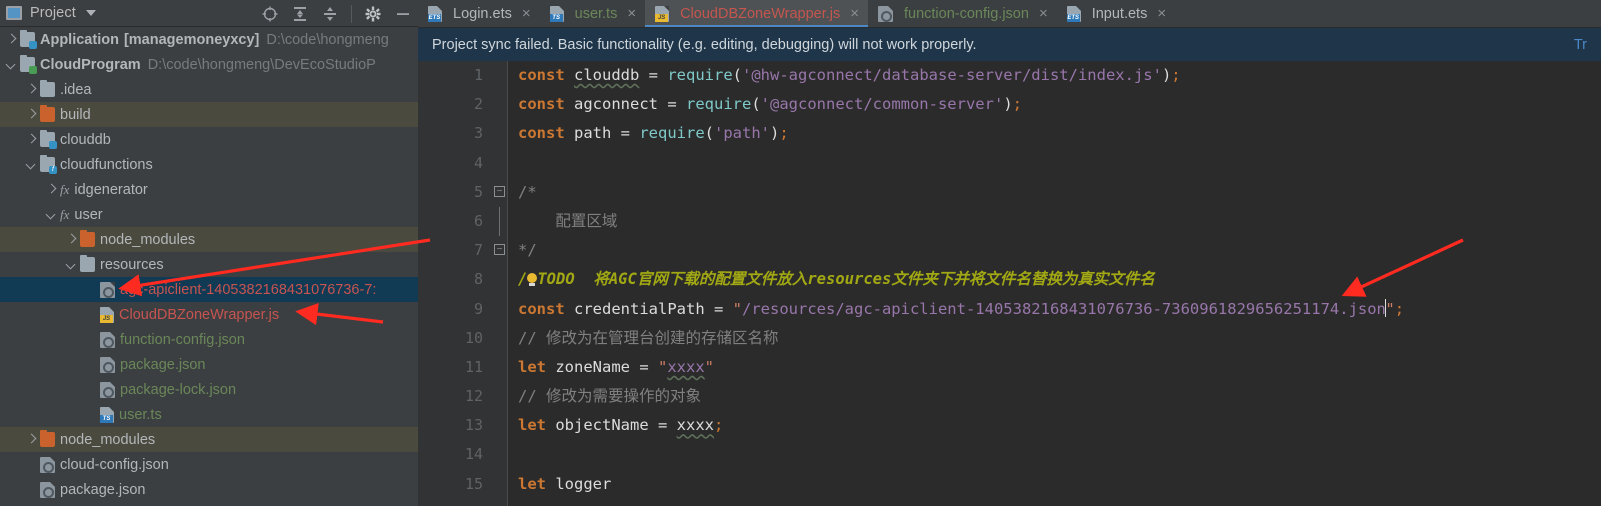 The image size is (1601, 506). I want to click on line-number: 12, so click(473, 396).